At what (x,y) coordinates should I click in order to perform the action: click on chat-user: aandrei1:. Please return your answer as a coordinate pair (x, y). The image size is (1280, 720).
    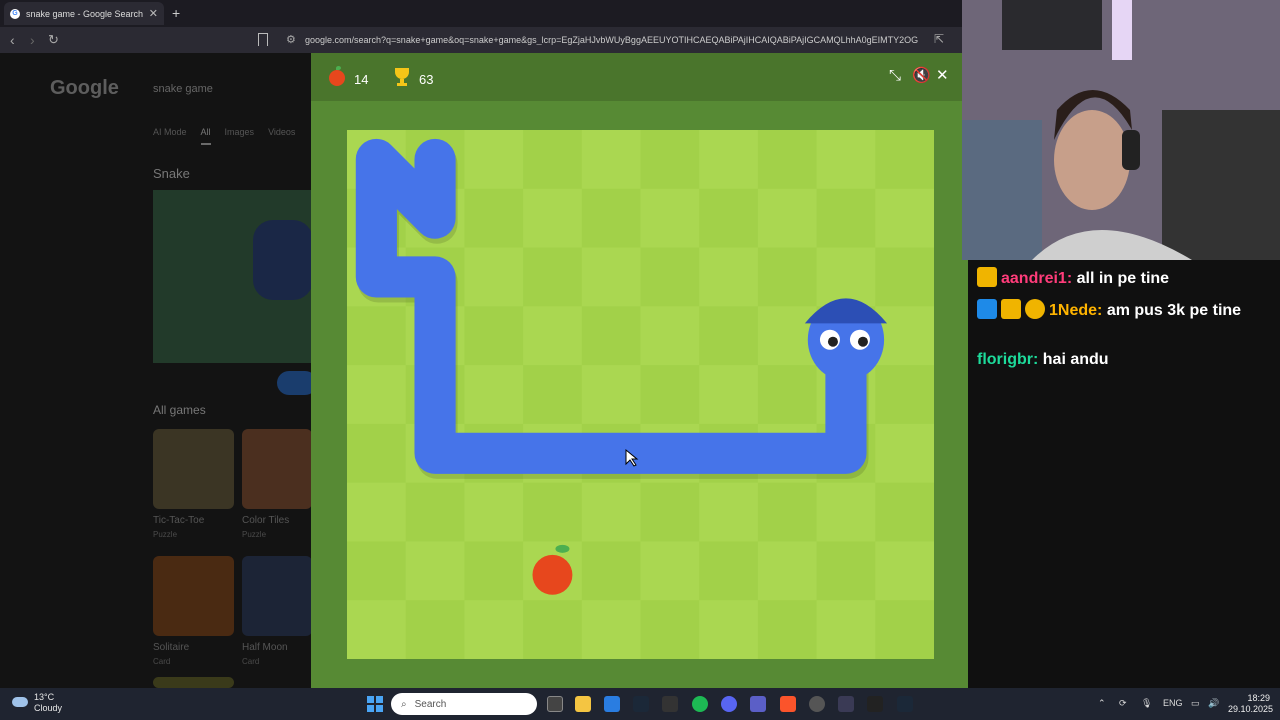
    Looking at the image, I should click on (1037, 278).